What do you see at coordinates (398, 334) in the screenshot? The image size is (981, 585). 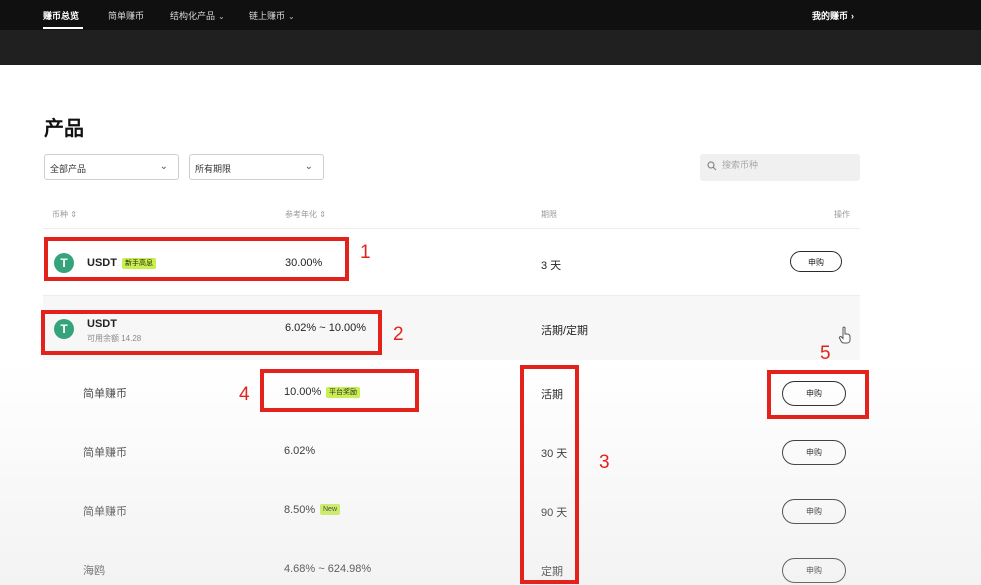 I see `annotation-label-2: 2` at bounding box center [398, 334].